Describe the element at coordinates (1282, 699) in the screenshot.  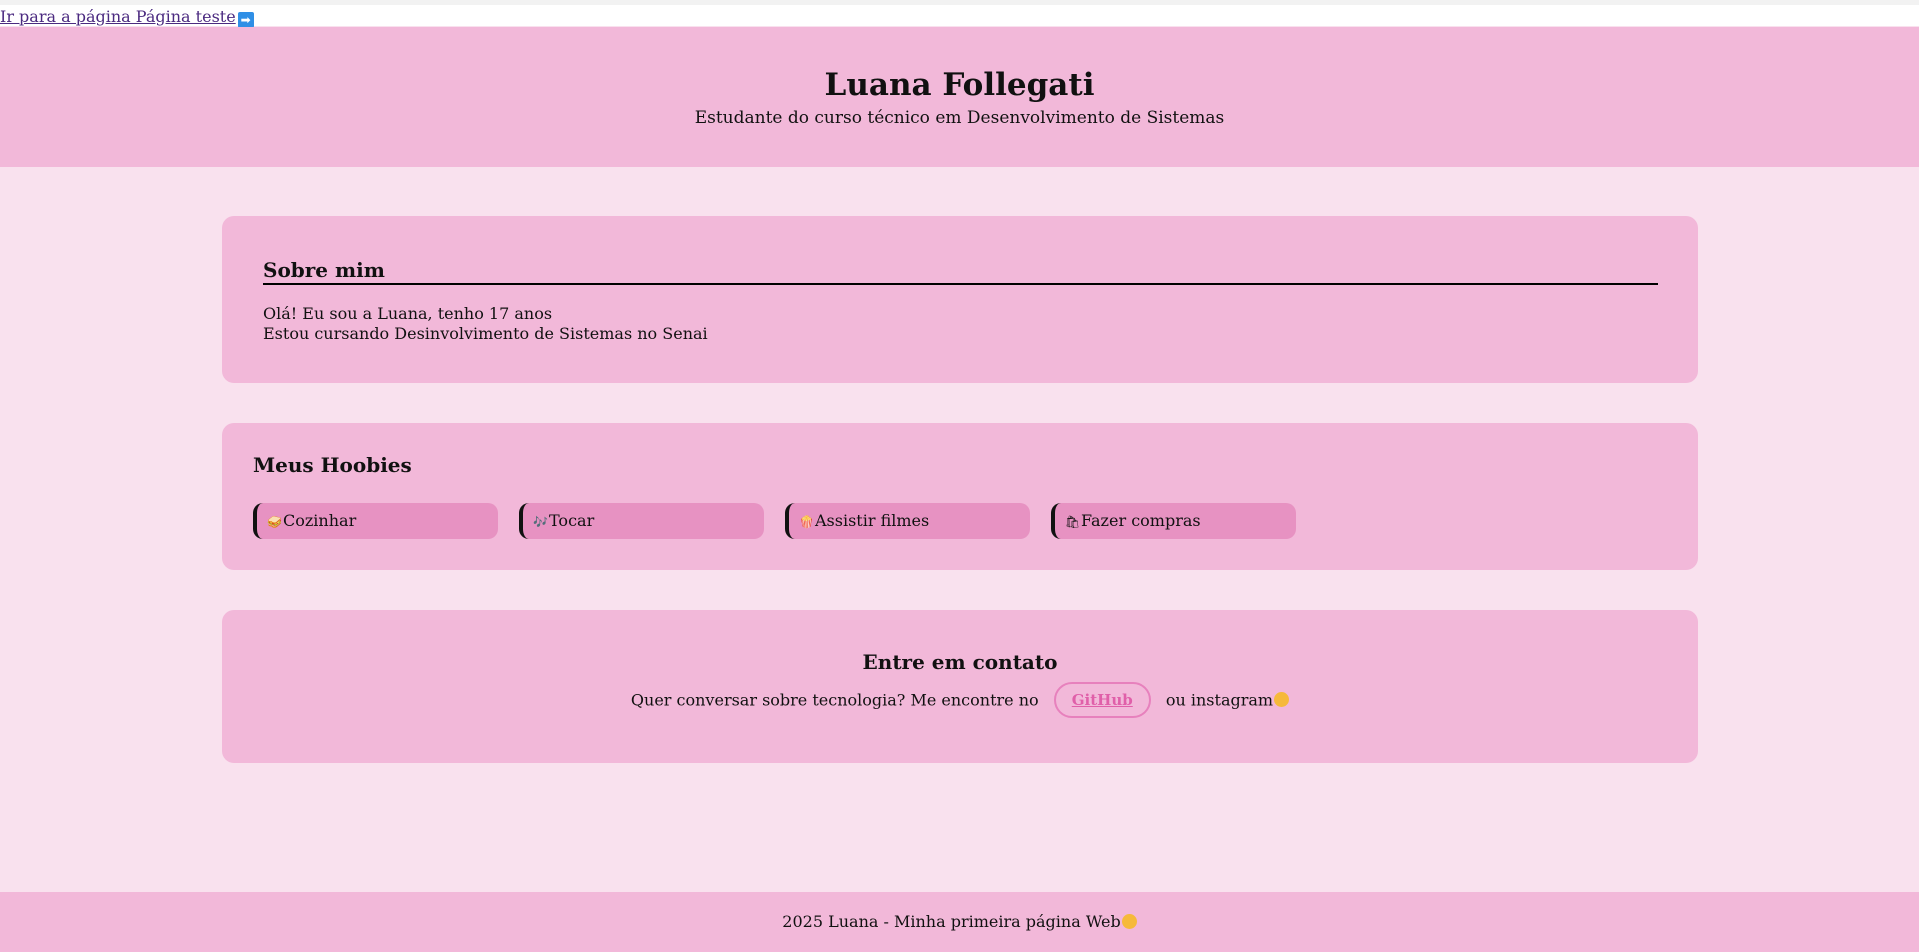
I see `smile-icon` at that location.